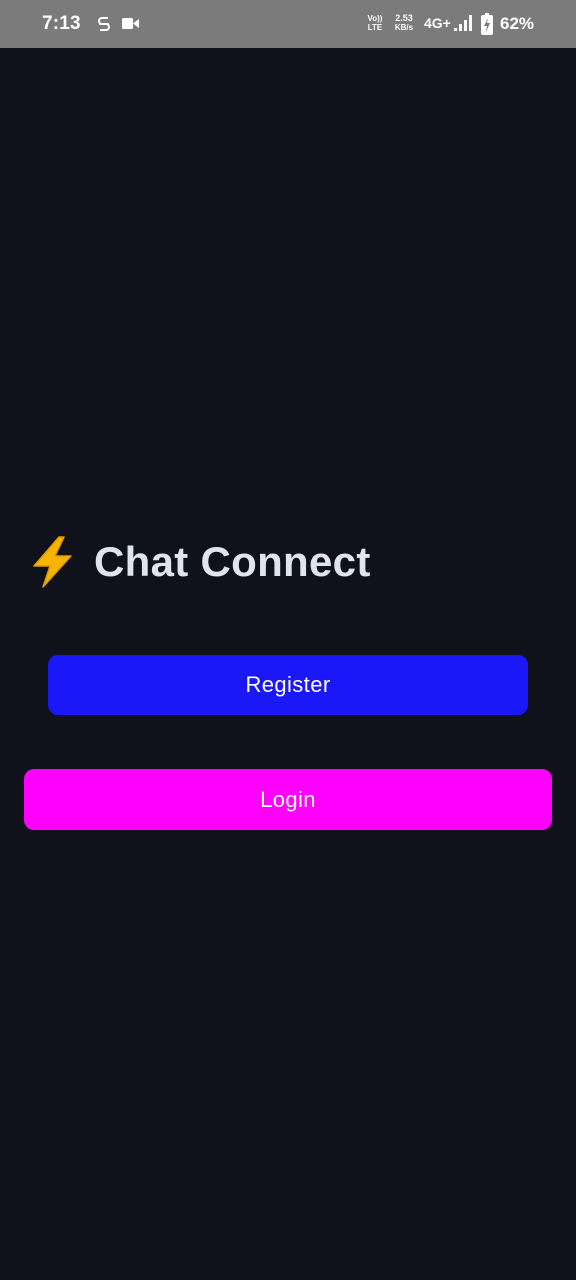 The height and width of the screenshot is (1280, 576). I want to click on battery-percent: 62%, so click(517, 23).